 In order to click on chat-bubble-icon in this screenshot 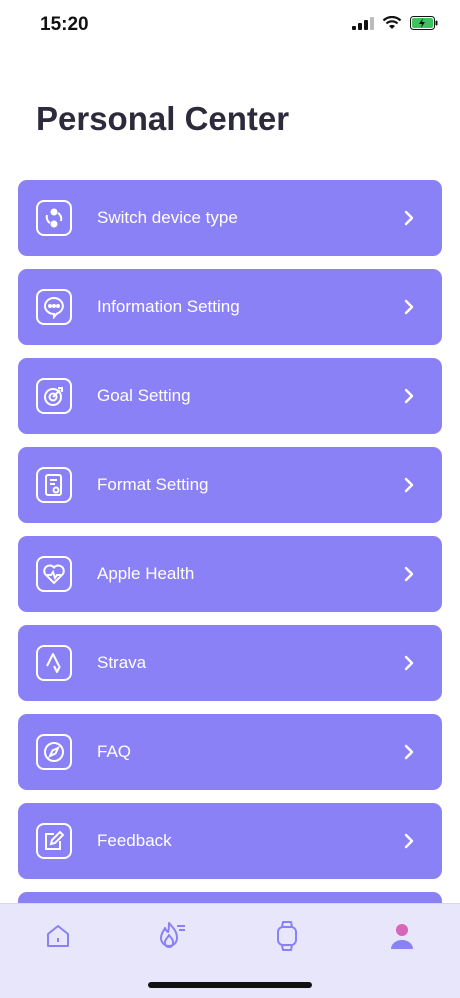, I will do `click(54, 307)`.